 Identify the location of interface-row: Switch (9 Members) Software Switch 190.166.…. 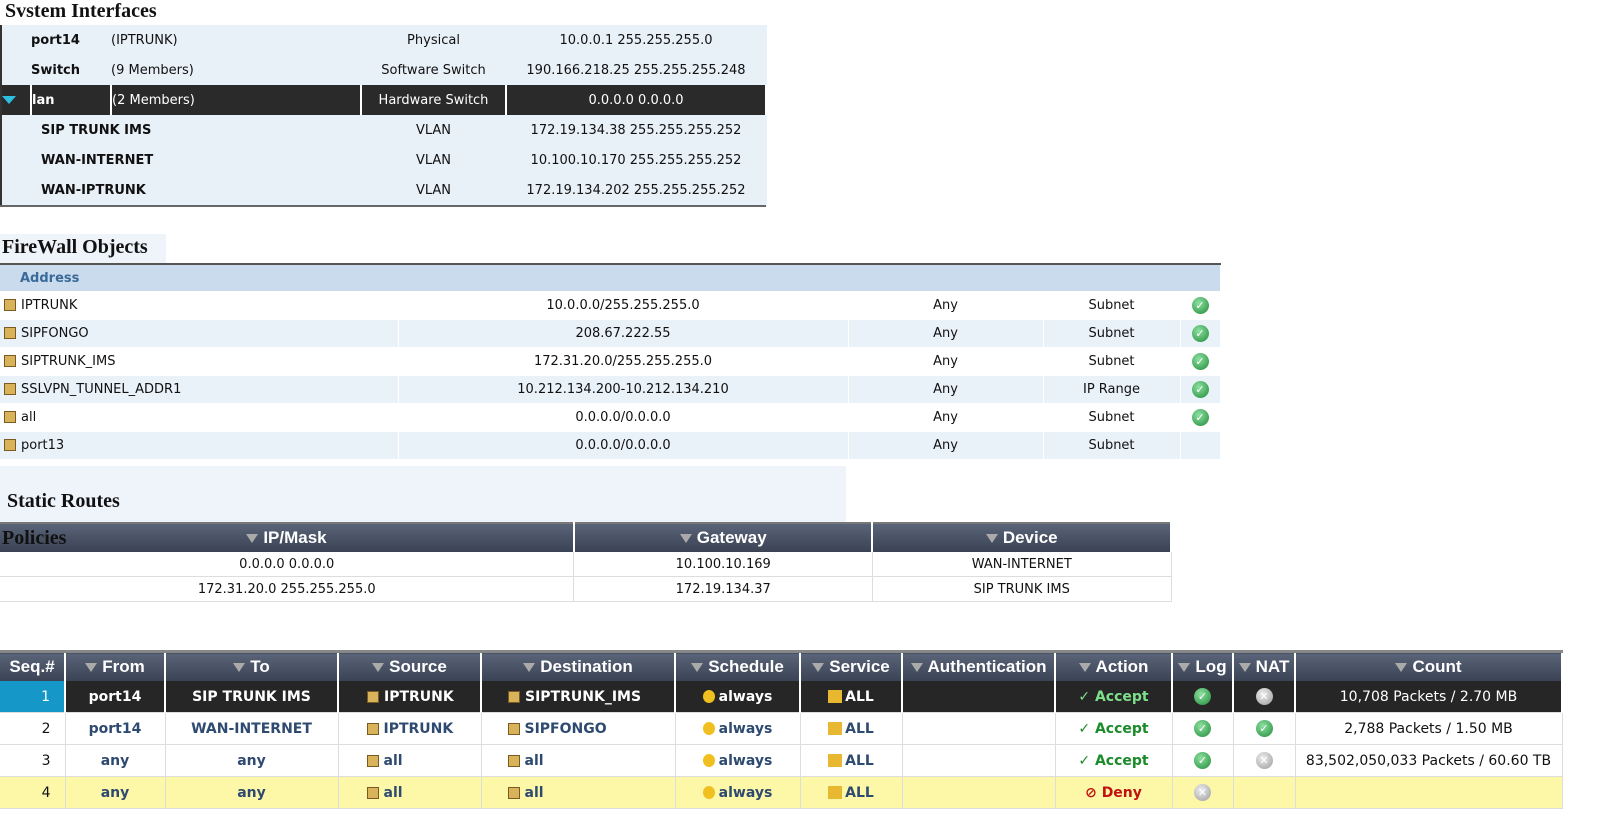
(383, 70).